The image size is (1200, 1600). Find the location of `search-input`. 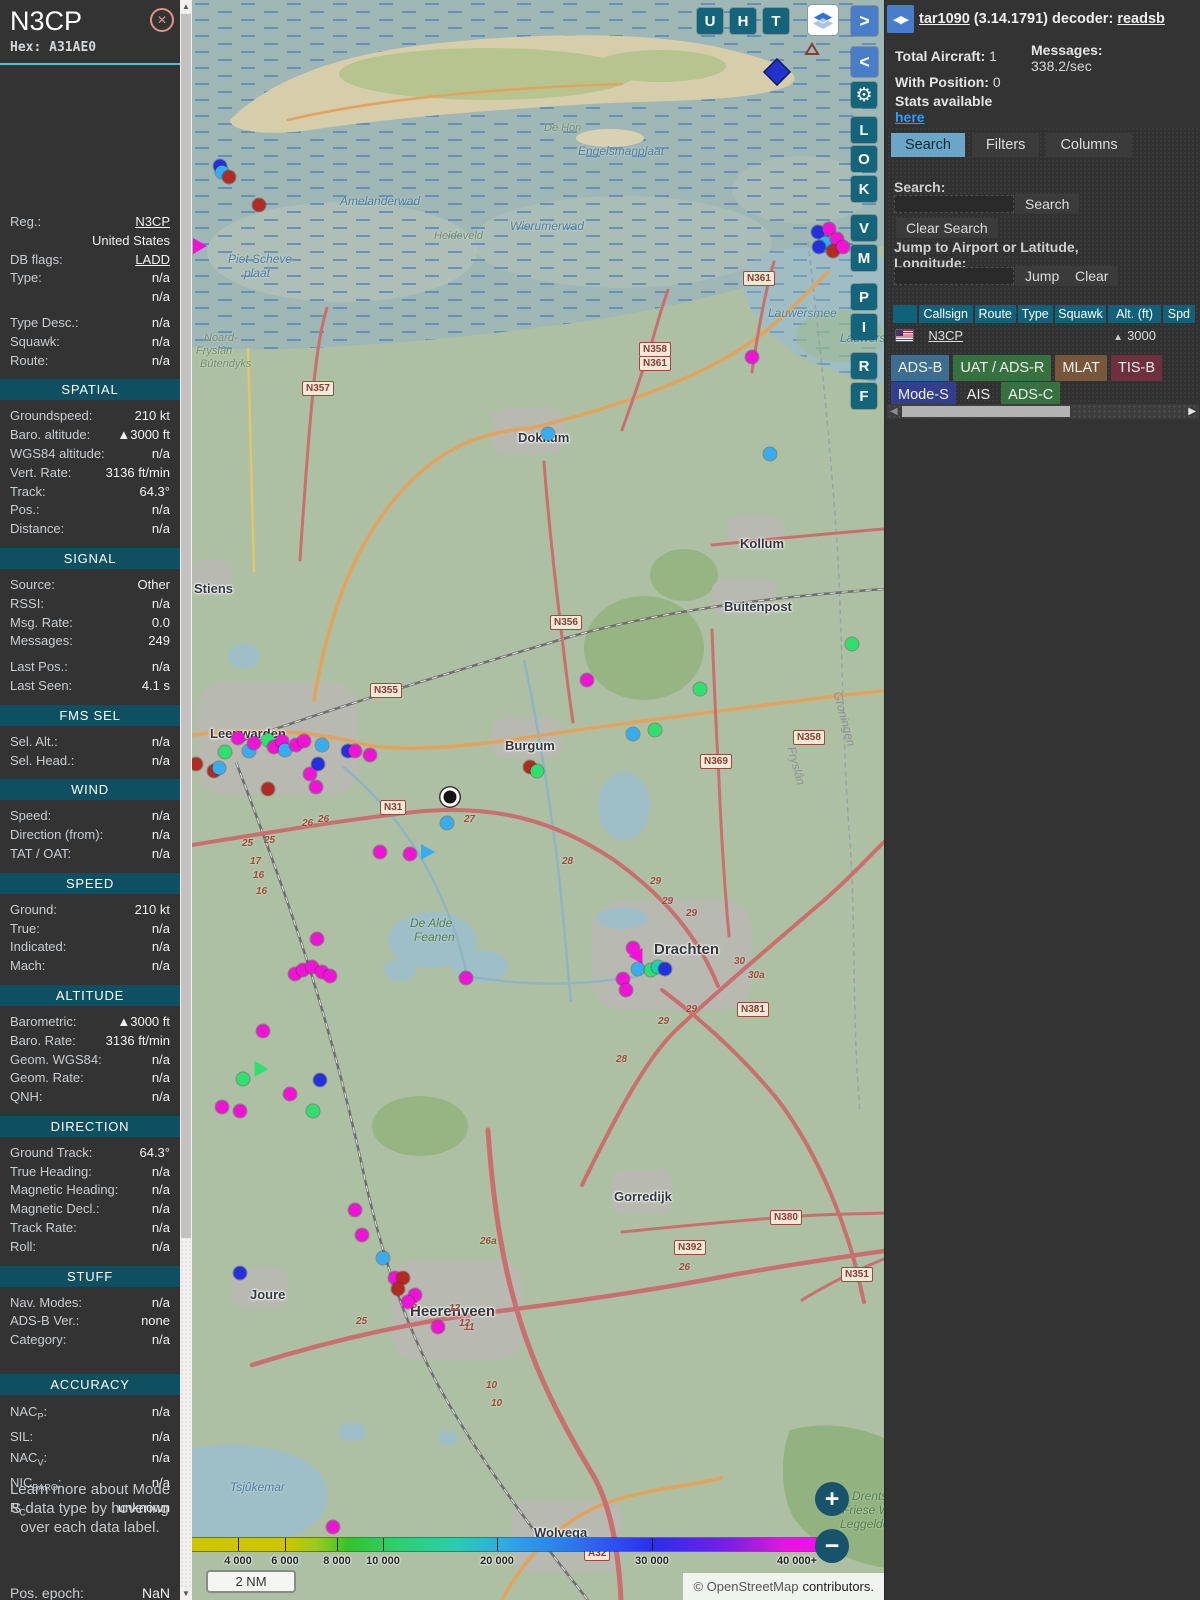

search-input is located at coordinates (954, 204).